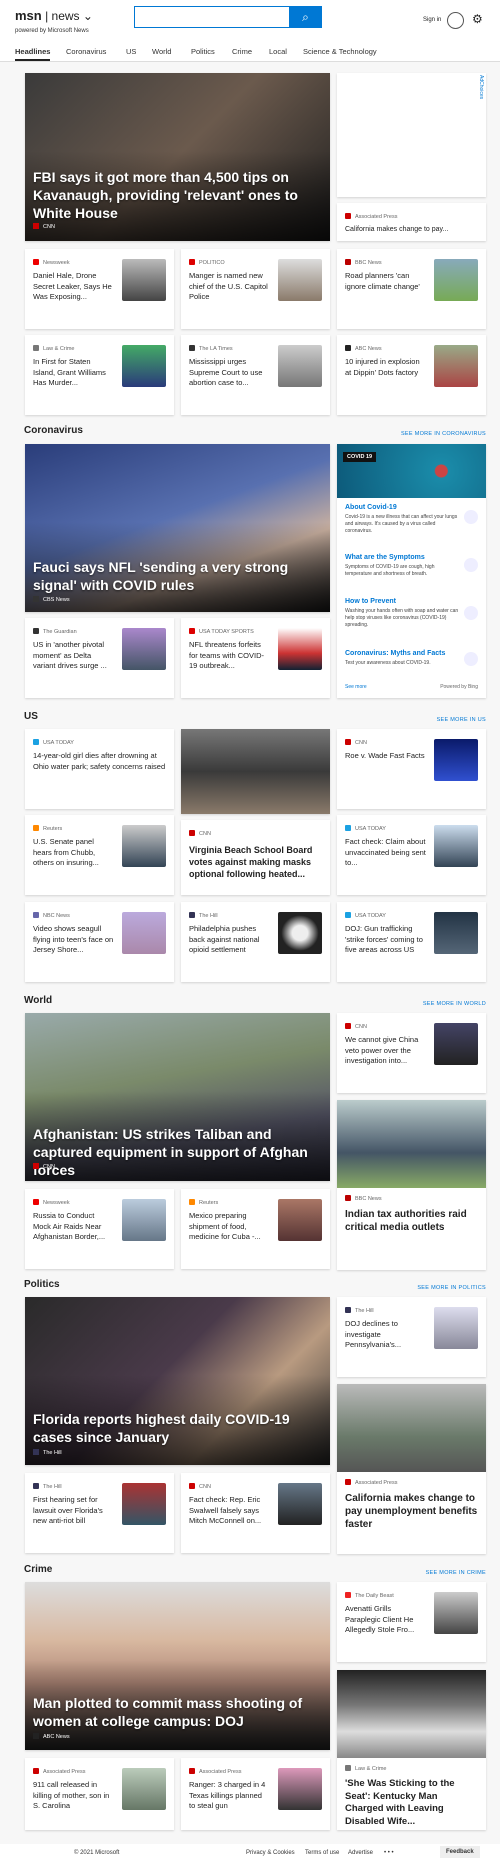 The width and height of the screenshot is (500, 1862). What do you see at coordinates (451, 1288) in the screenshot?
I see `see-more-politics: SEE MORE IN POLITICS` at bounding box center [451, 1288].